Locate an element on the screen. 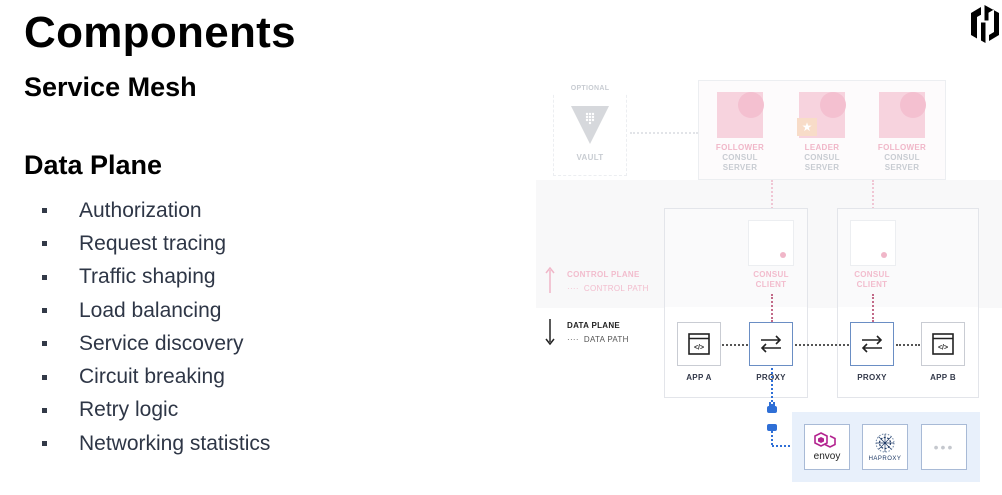  app-b-box: </> is located at coordinates (943, 344).